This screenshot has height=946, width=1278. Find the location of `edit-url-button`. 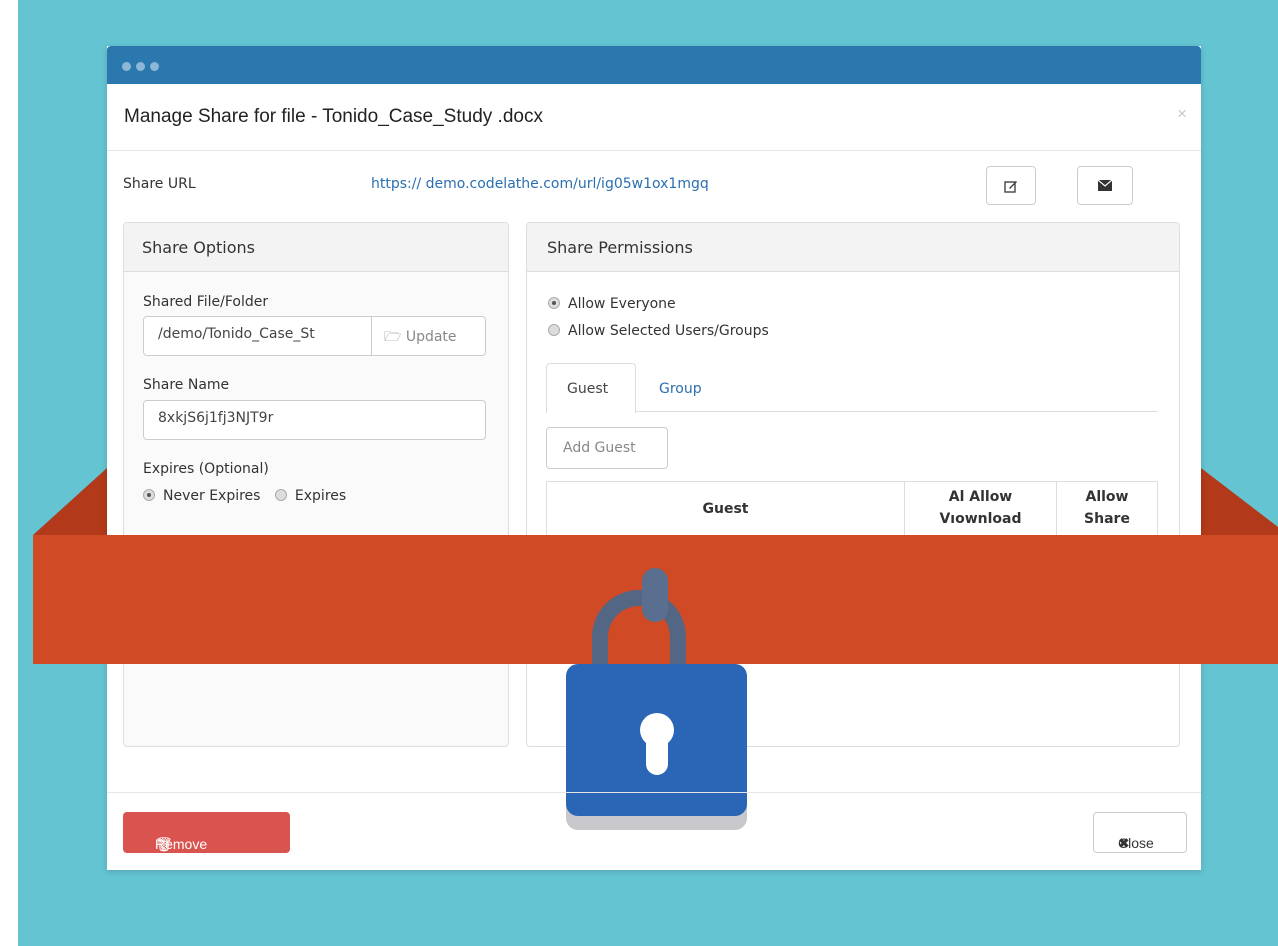

edit-url-button is located at coordinates (1011, 185).